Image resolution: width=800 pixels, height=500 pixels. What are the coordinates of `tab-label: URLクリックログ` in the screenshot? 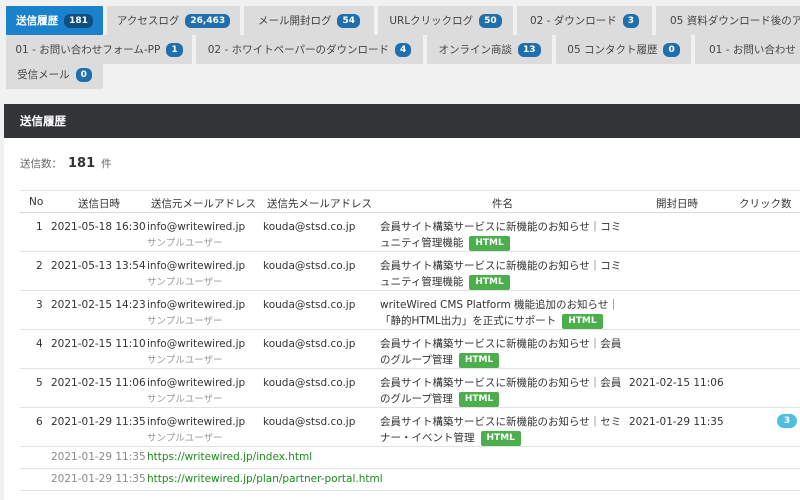 It's located at (431, 21).